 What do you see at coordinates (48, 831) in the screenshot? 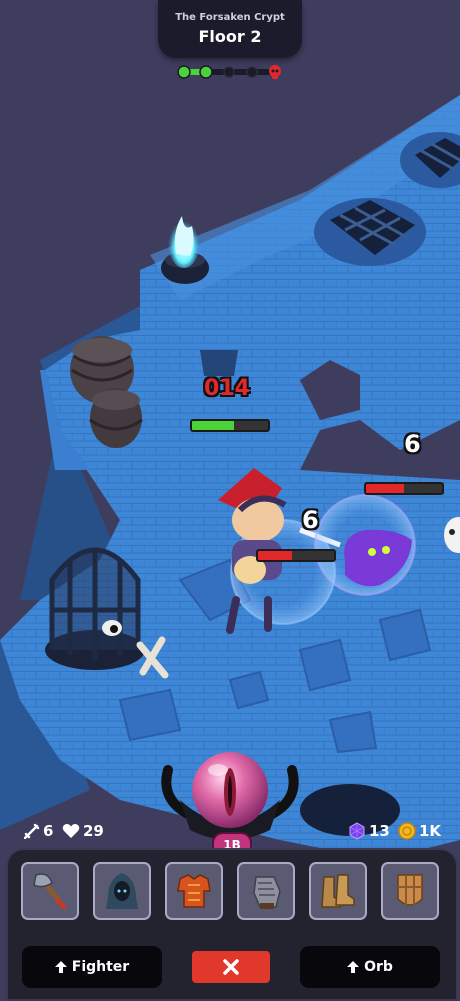
I see `attack-value: 6` at bounding box center [48, 831].